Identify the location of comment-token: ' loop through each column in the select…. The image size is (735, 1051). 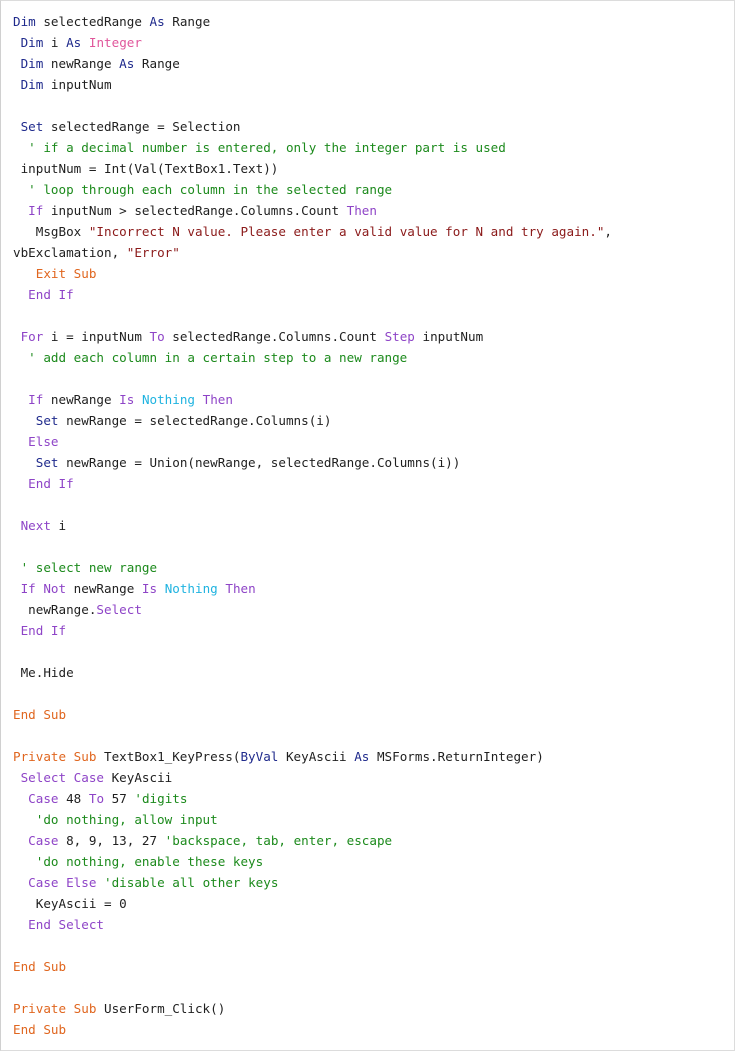
(203, 189).